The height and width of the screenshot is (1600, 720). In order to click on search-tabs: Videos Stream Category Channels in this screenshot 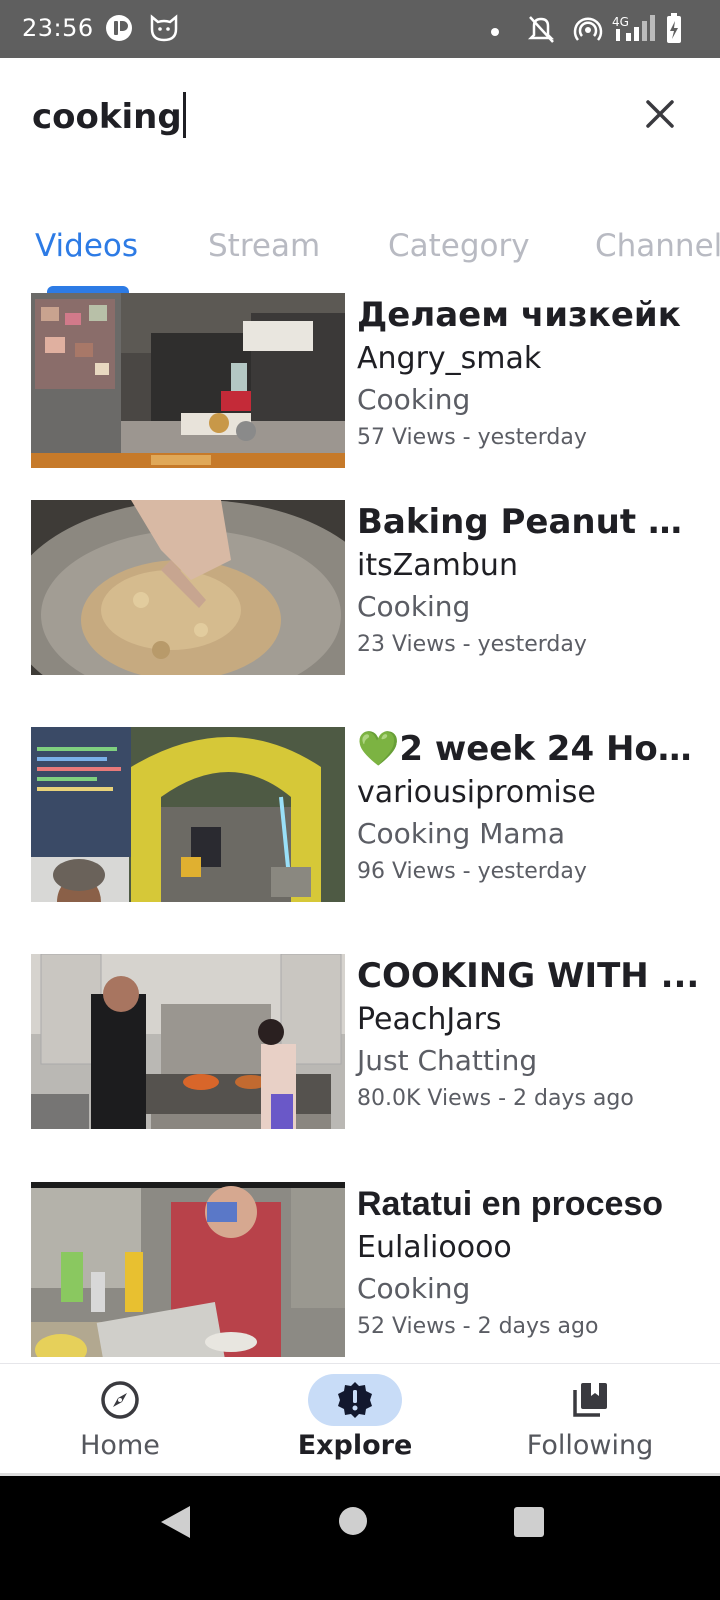, I will do `click(360, 251)`.